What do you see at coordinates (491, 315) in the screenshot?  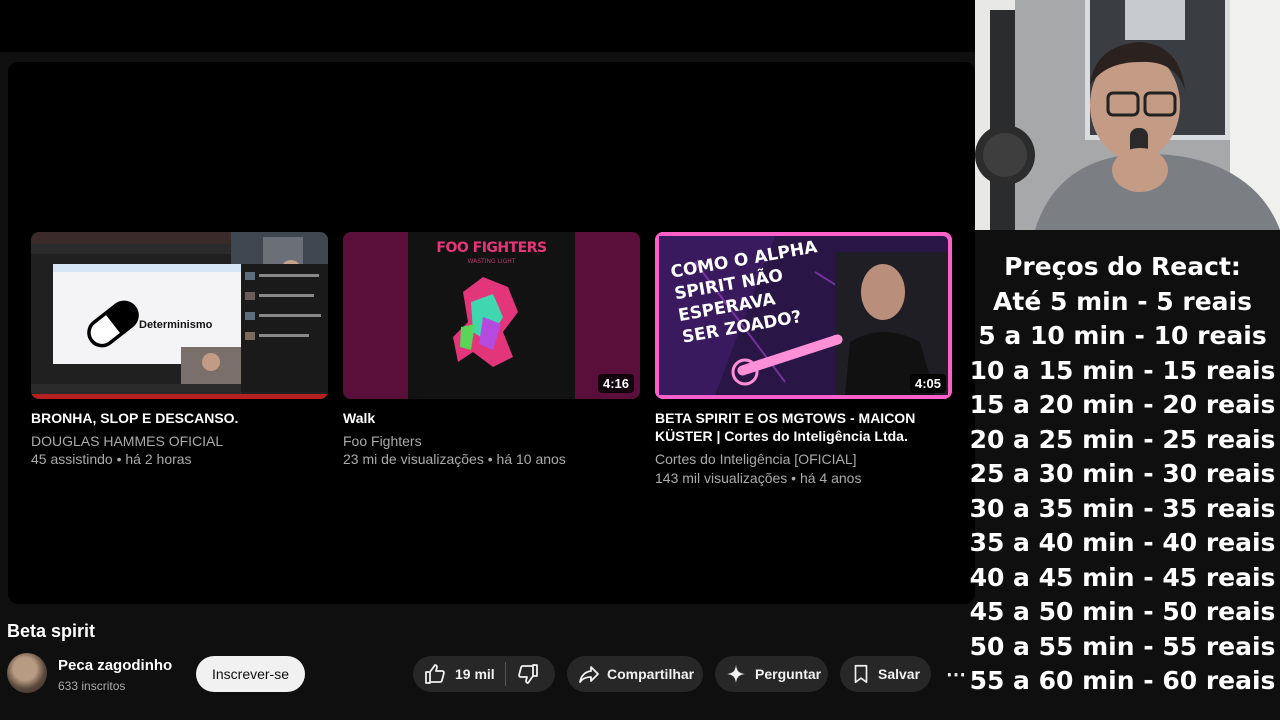 I see `thumbnail-2: FOO FIGHTERS WASTING LIGHT 4:16` at bounding box center [491, 315].